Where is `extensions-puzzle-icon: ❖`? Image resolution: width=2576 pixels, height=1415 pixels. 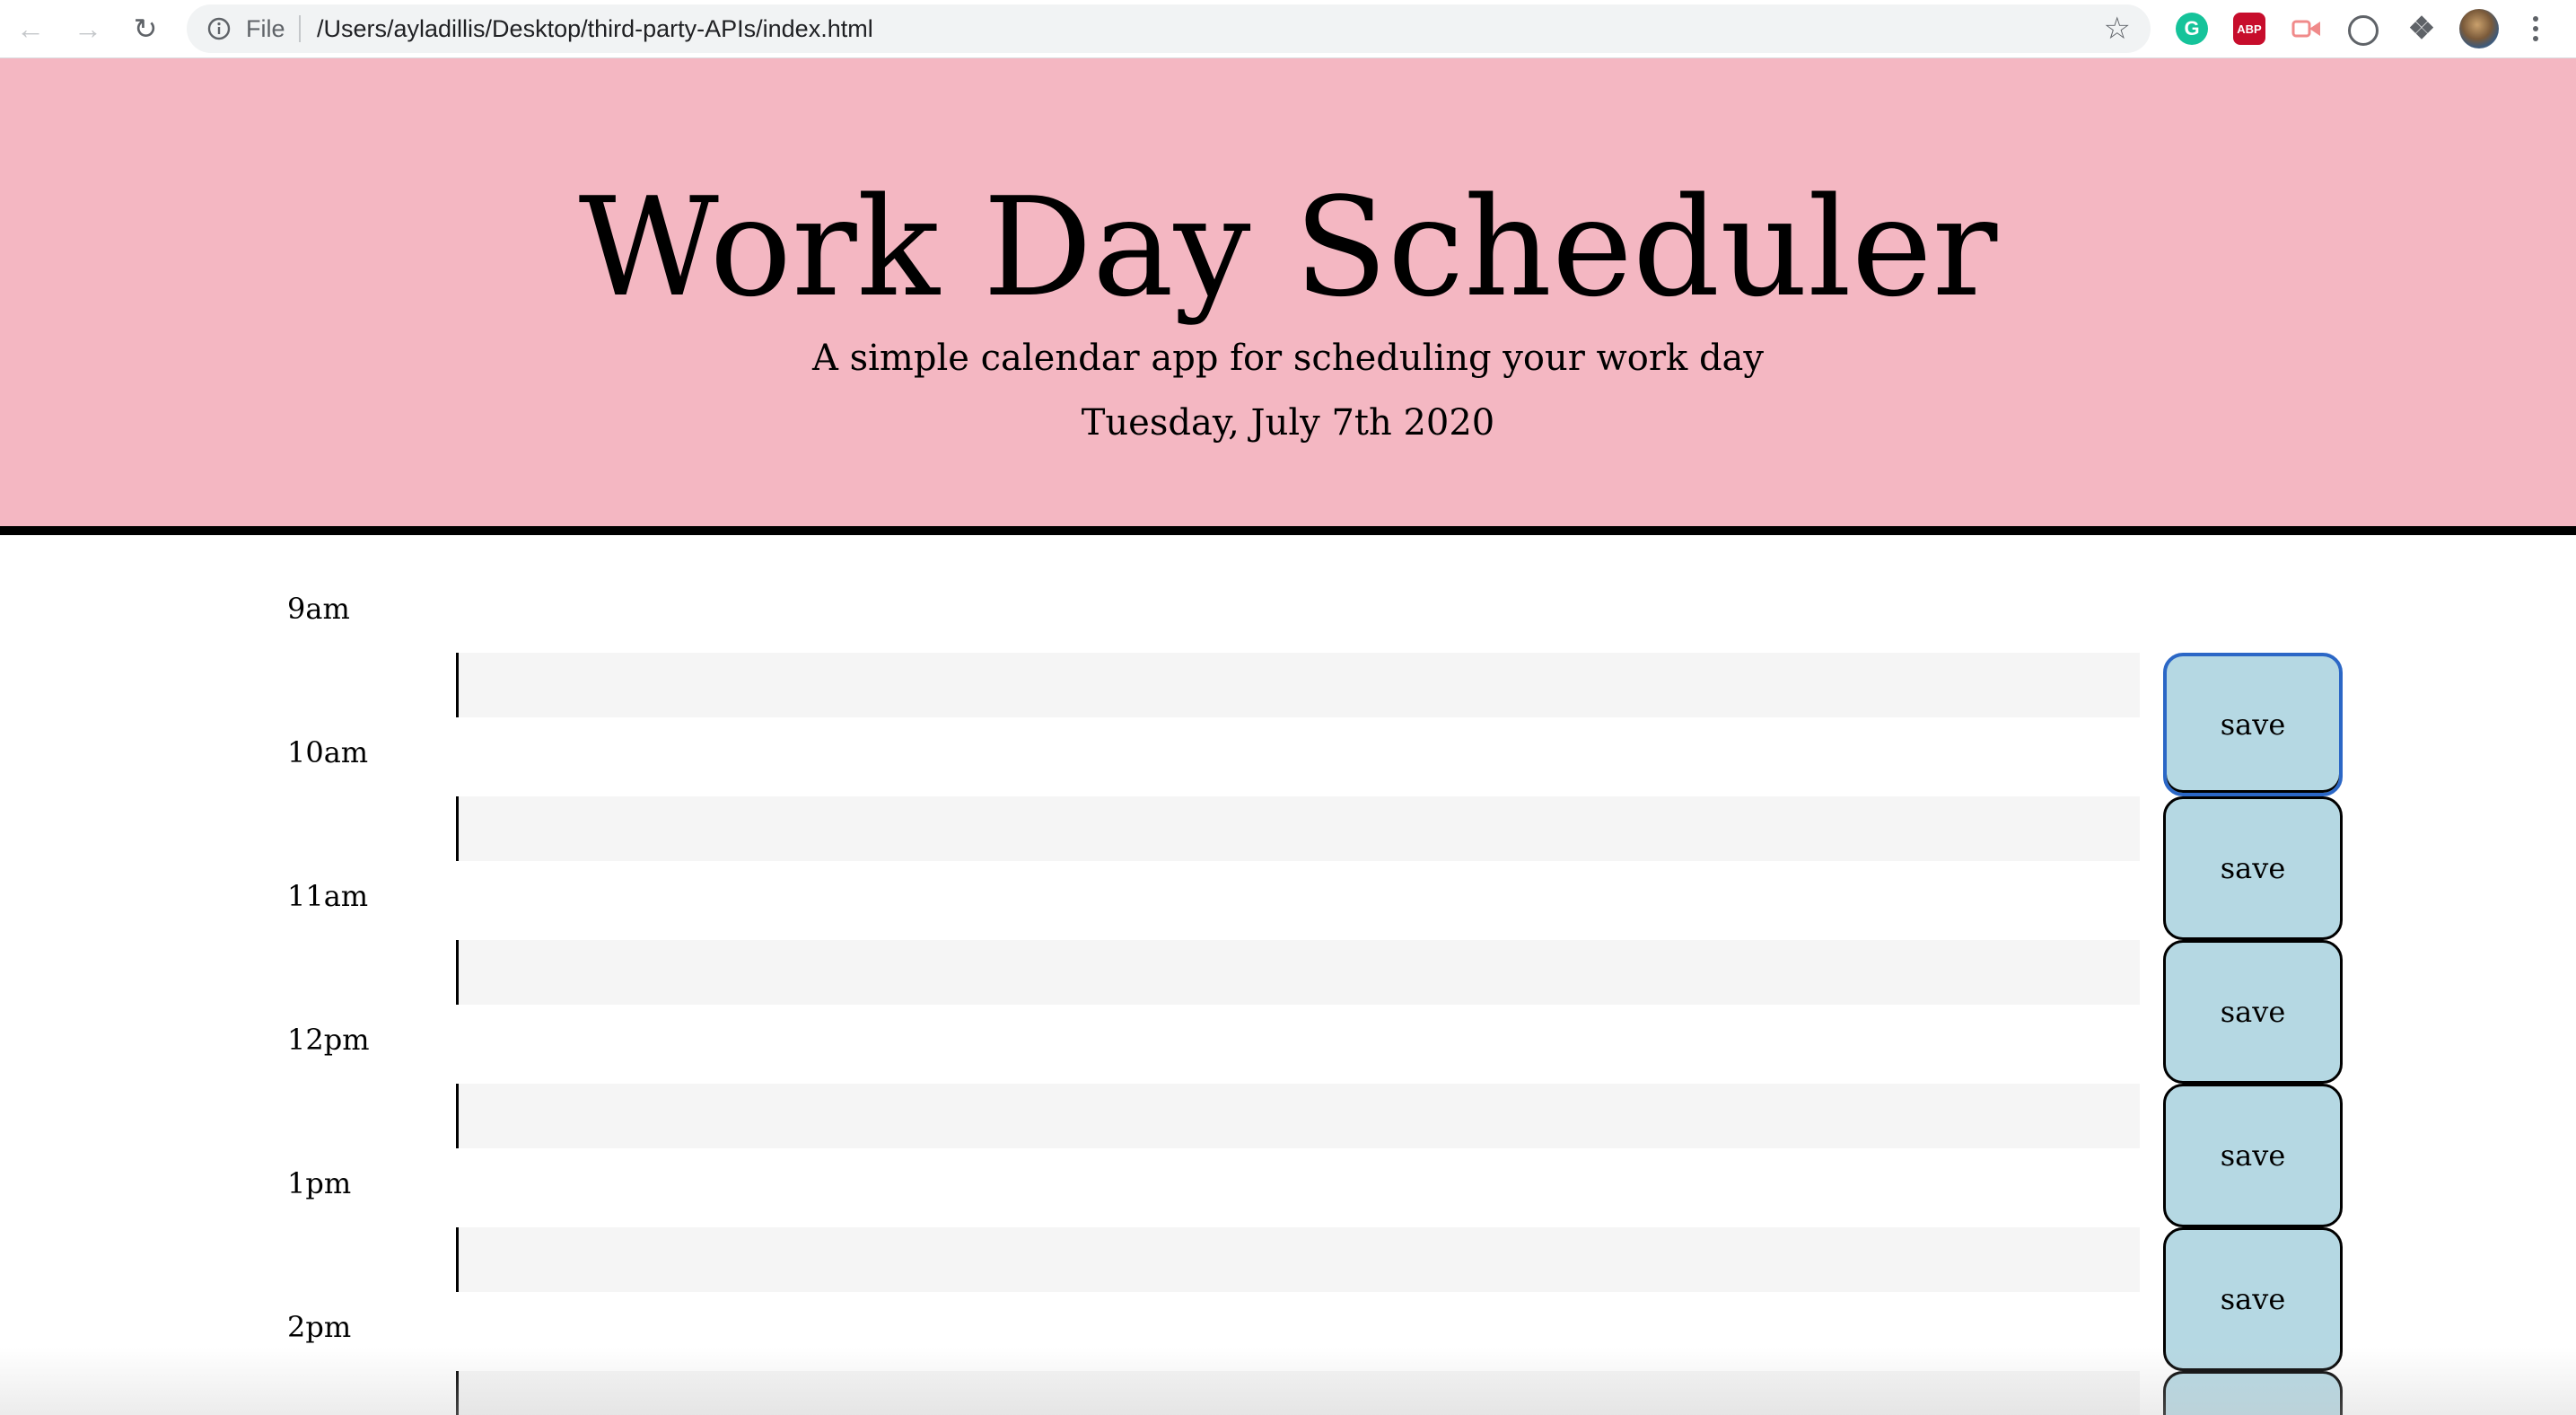
extensions-puzzle-icon: ❖ is located at coordinates (2421, 29).